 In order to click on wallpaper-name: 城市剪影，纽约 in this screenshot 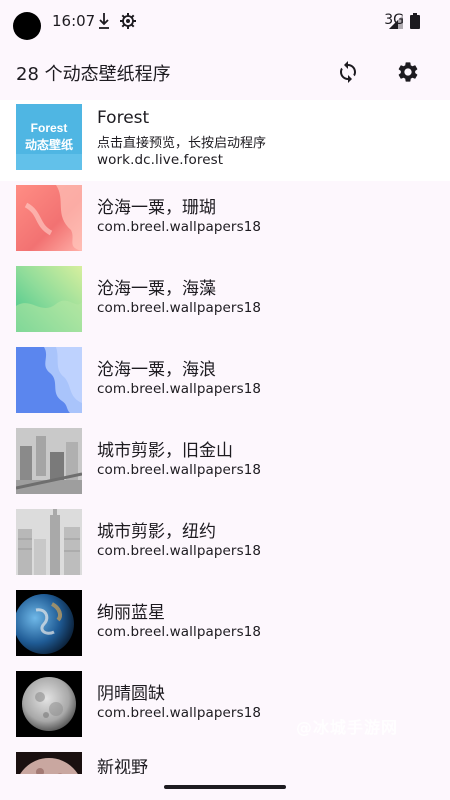, I will do `click(156, 532)`.